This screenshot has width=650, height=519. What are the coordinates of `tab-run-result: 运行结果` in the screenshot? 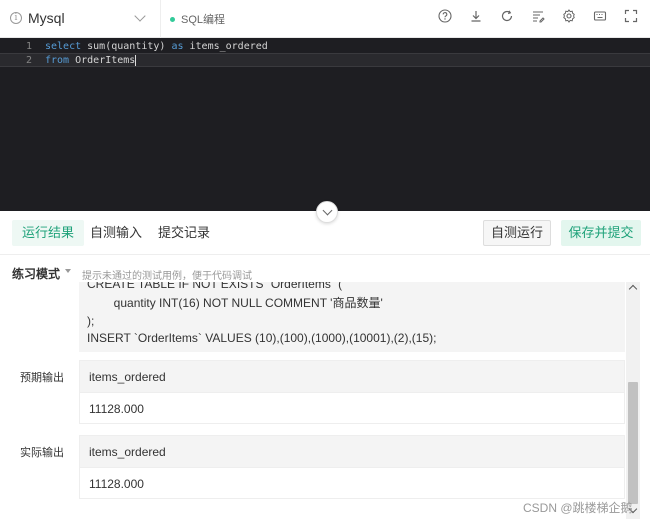 It's located at (48, 233).